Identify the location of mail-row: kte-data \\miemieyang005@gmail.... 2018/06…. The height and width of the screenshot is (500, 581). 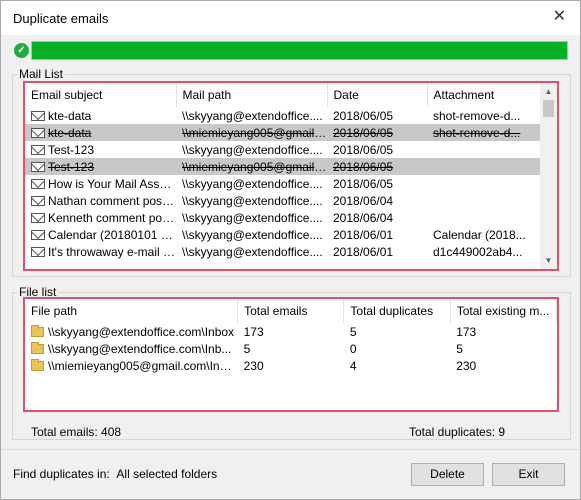
(282, 132).